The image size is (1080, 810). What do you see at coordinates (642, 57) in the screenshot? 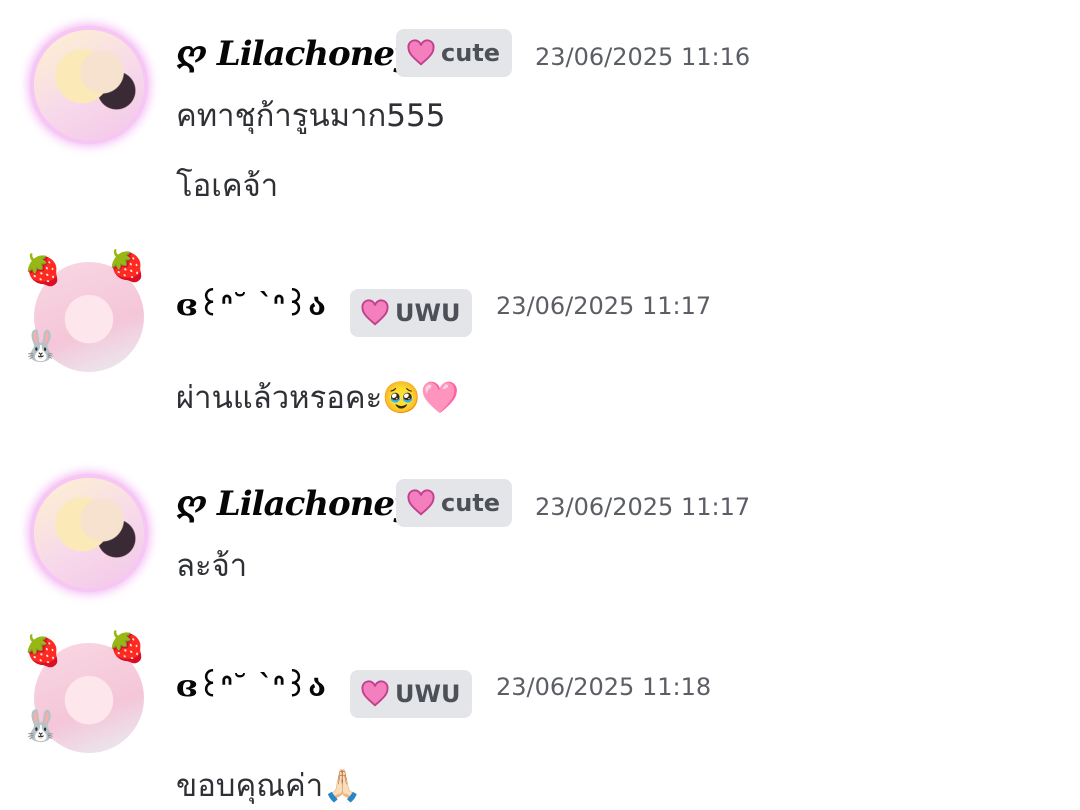
I see `timestamp: 23/06/2025 11:16` at bounding box center [642, 57].